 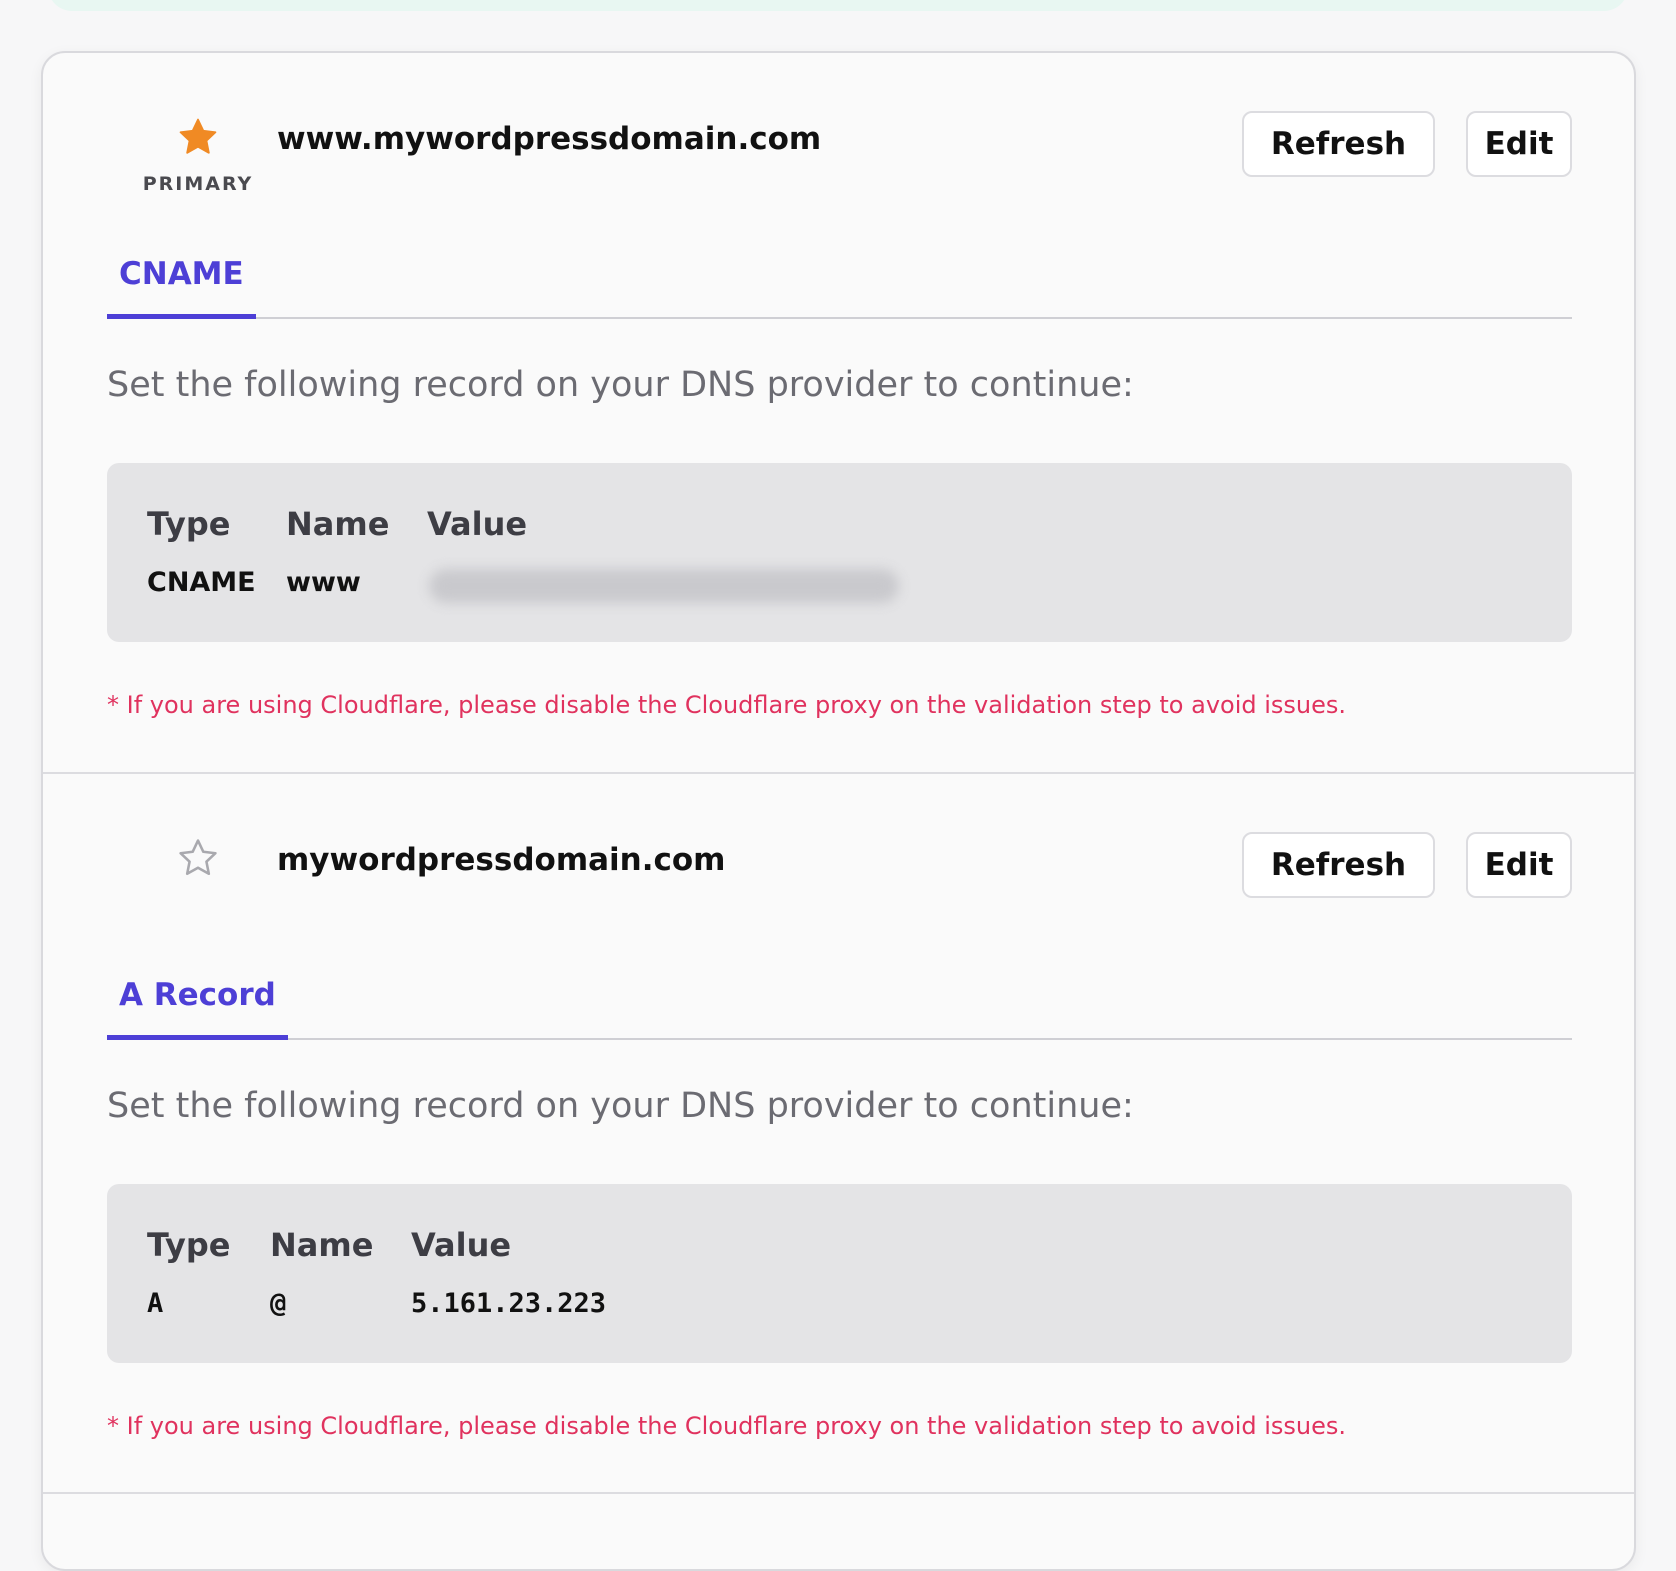 I want to click on tab-cname: CNAME, so click(x=181, y=276).